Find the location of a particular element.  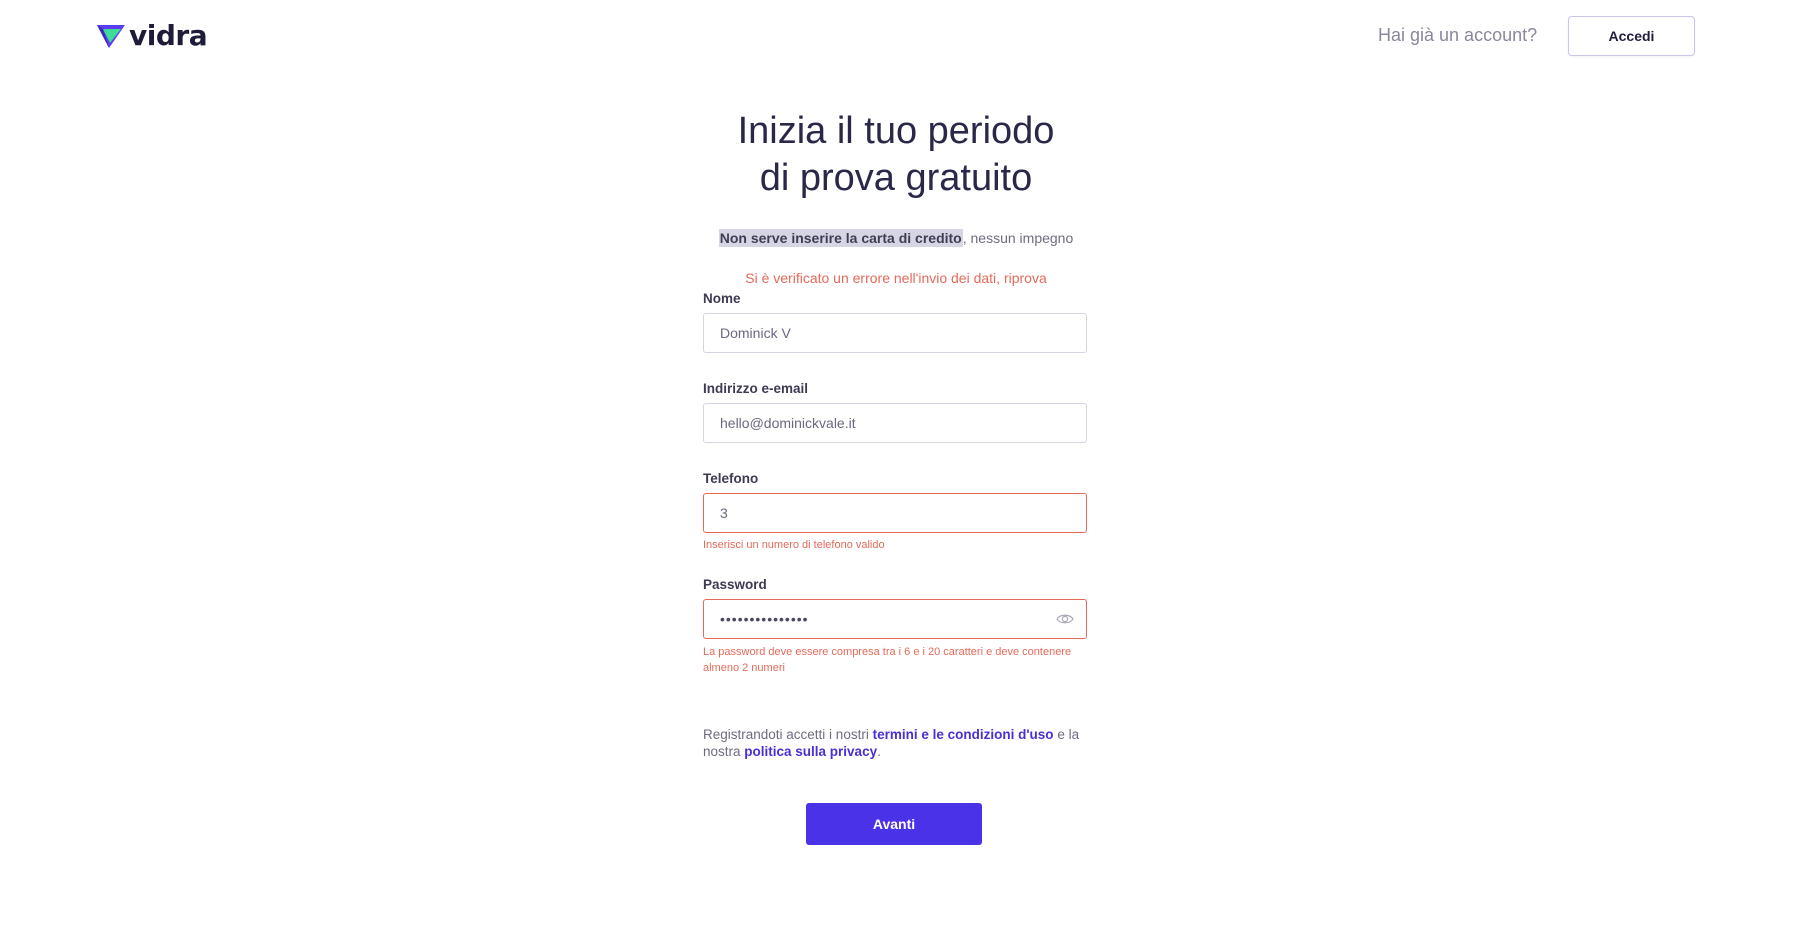

privacy-link: politica sulla privacy is located at coordinates (810, 751).